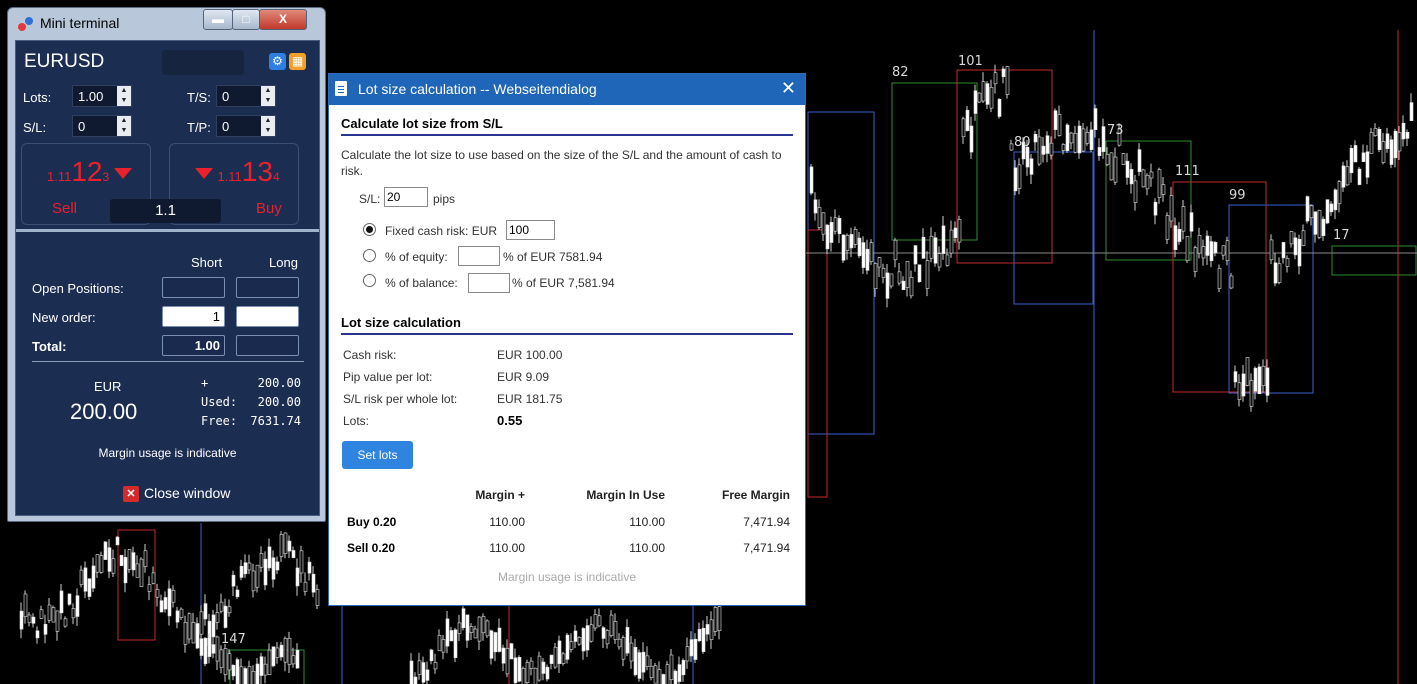 Image resolution: width=1417 pixels, height=684 pixels. I want to click on new-order-short-input: 1, so click(193, 316).